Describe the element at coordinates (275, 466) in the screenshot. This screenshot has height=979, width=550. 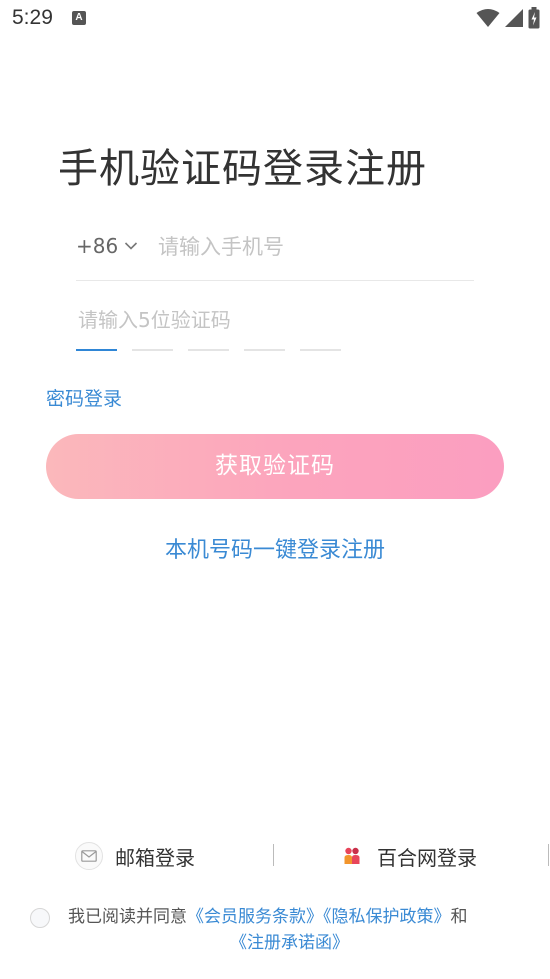
I see `get-code-button: 获取验证码` at that location.